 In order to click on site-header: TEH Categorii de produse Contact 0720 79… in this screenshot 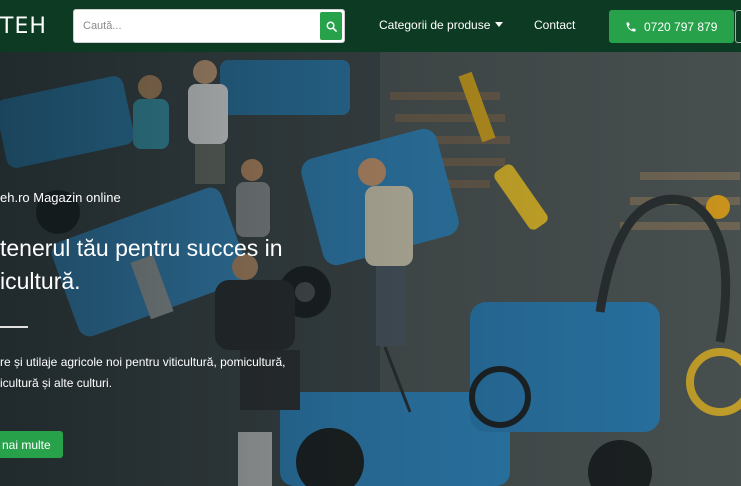, I will do `click(370, 26)`.